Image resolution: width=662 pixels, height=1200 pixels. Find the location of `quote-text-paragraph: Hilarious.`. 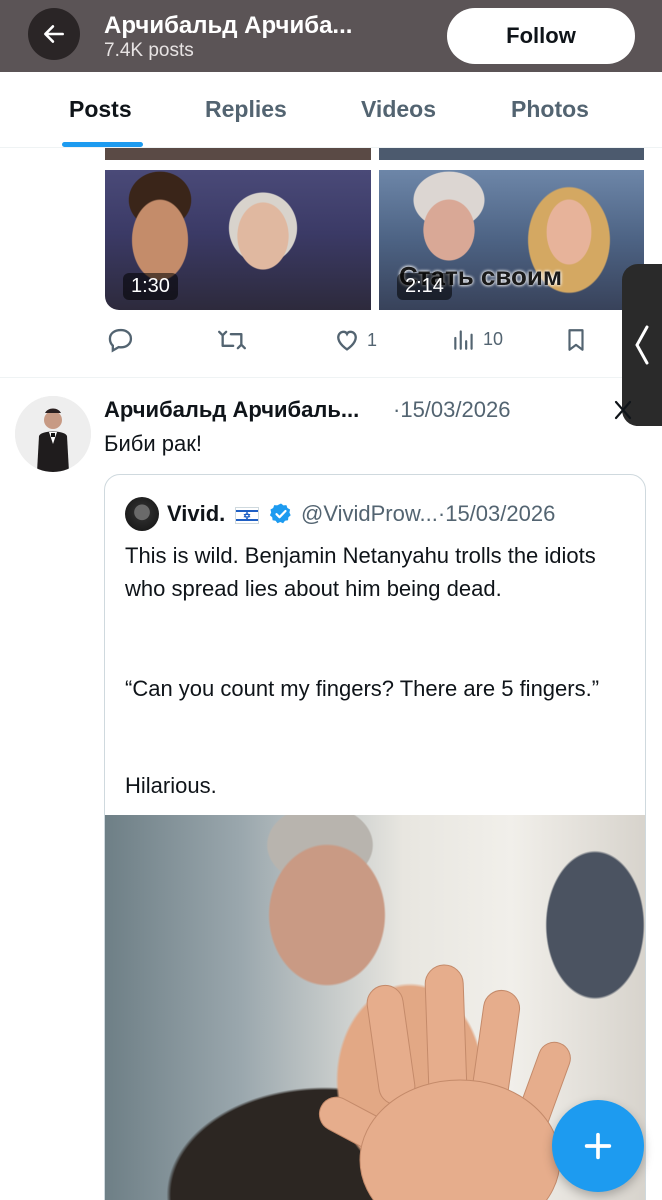

quote-text-paragraph: Hilarious. is located at coordinates (171, 785).